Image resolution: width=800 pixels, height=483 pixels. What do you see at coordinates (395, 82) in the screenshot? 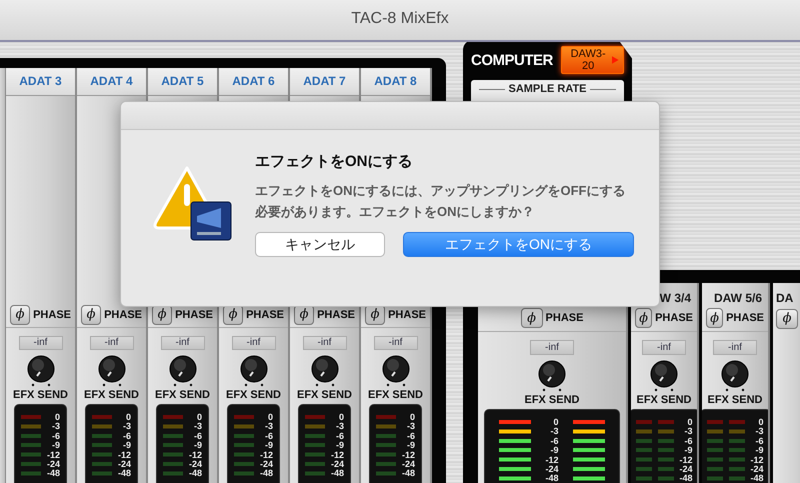
I see `channel-name: ADAT 8` at bounding box center [395, 82].